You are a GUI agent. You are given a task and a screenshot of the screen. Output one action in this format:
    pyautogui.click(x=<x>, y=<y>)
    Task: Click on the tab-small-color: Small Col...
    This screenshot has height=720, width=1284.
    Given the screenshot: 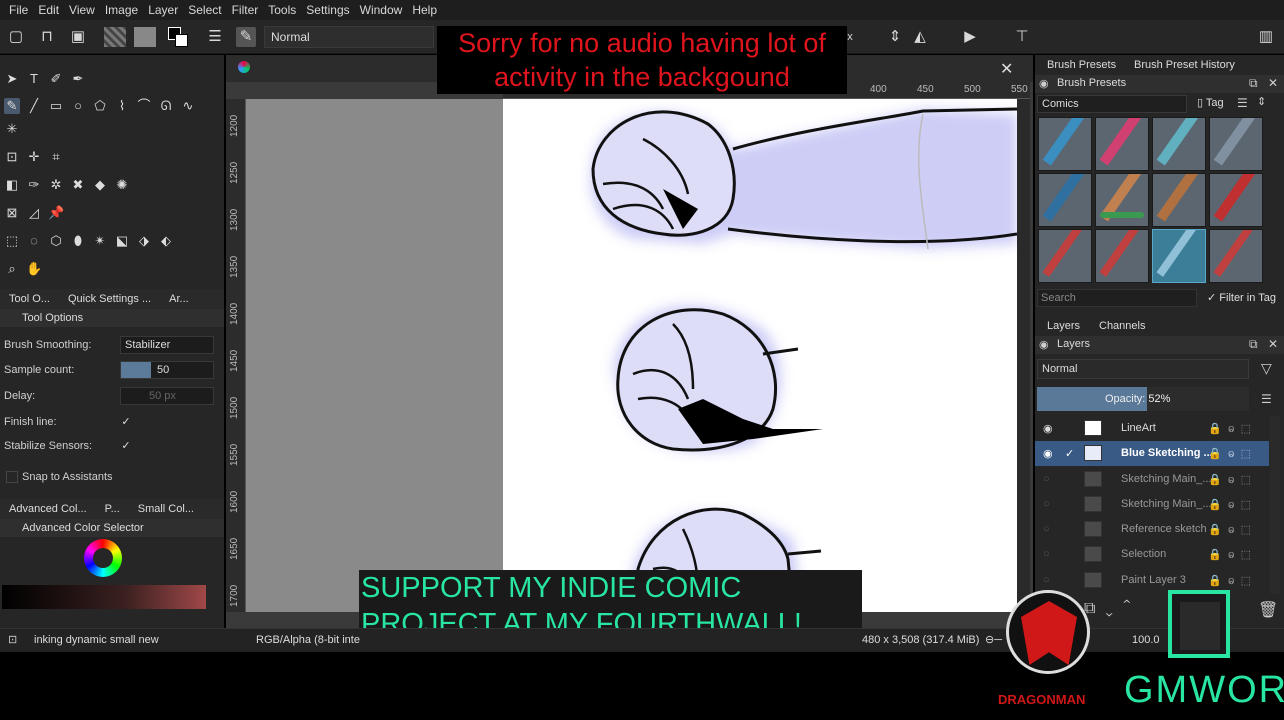 What is the action you would take?
    pyautogui.click(x=166, y=509)
    